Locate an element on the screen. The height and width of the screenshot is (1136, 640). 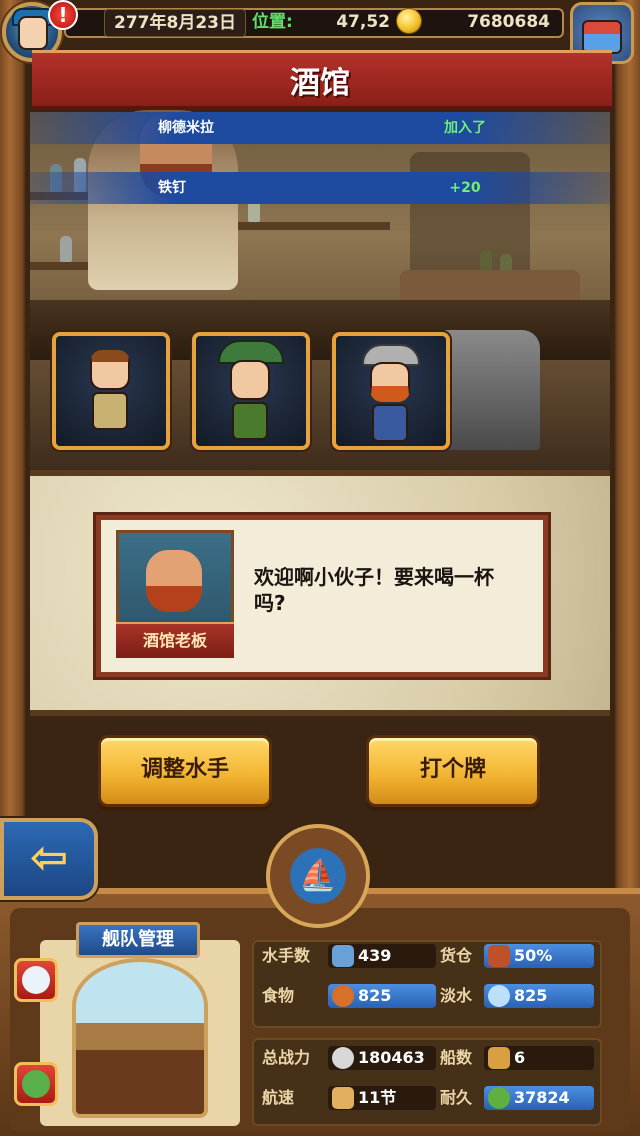
food-value: 825 is located at coordinates (382, 996).